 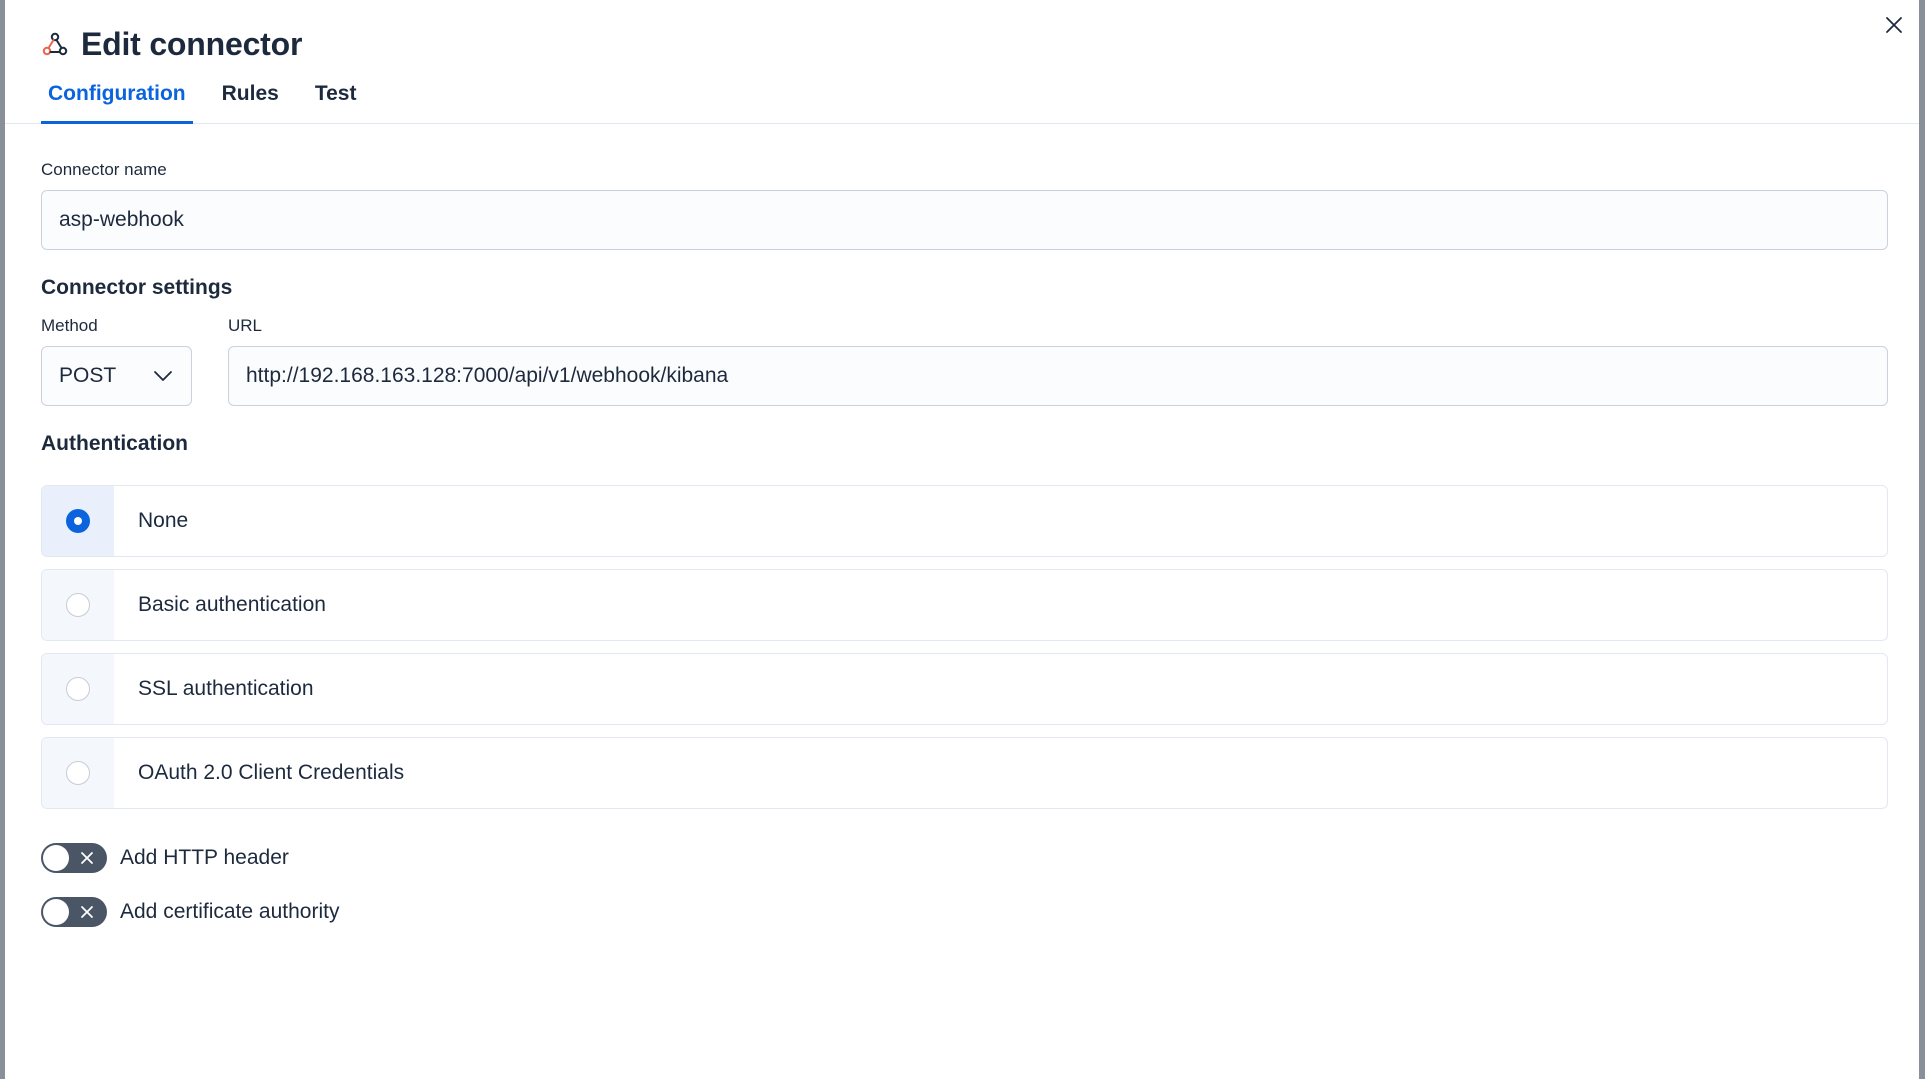 What do you see at coordinates (192, 43) in the screenshot?
I see `flyout-title: Edit connector` at bounding box center [192, 43].